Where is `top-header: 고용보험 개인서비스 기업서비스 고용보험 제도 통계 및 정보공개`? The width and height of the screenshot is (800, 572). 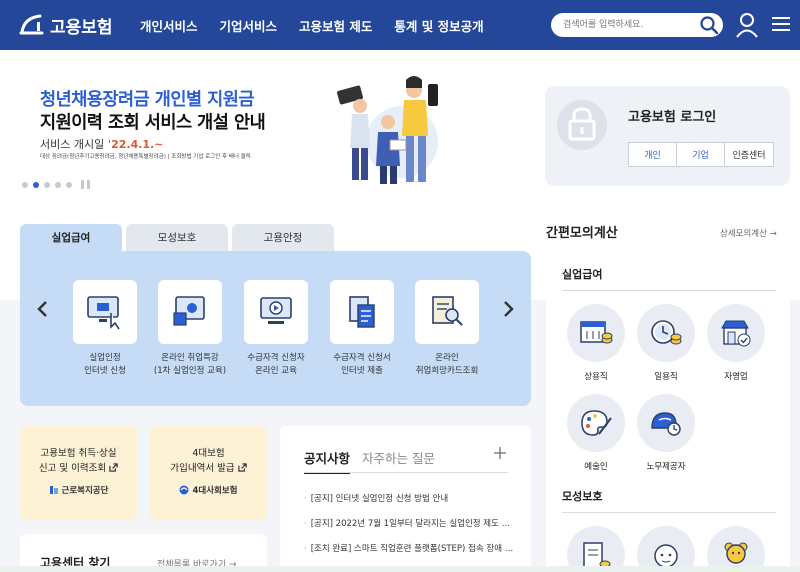
top-header: 고용보험 개인서비스 기업서비스 고용보험 제도 통계 및 정보공개 is located at coordinates (400, 25).